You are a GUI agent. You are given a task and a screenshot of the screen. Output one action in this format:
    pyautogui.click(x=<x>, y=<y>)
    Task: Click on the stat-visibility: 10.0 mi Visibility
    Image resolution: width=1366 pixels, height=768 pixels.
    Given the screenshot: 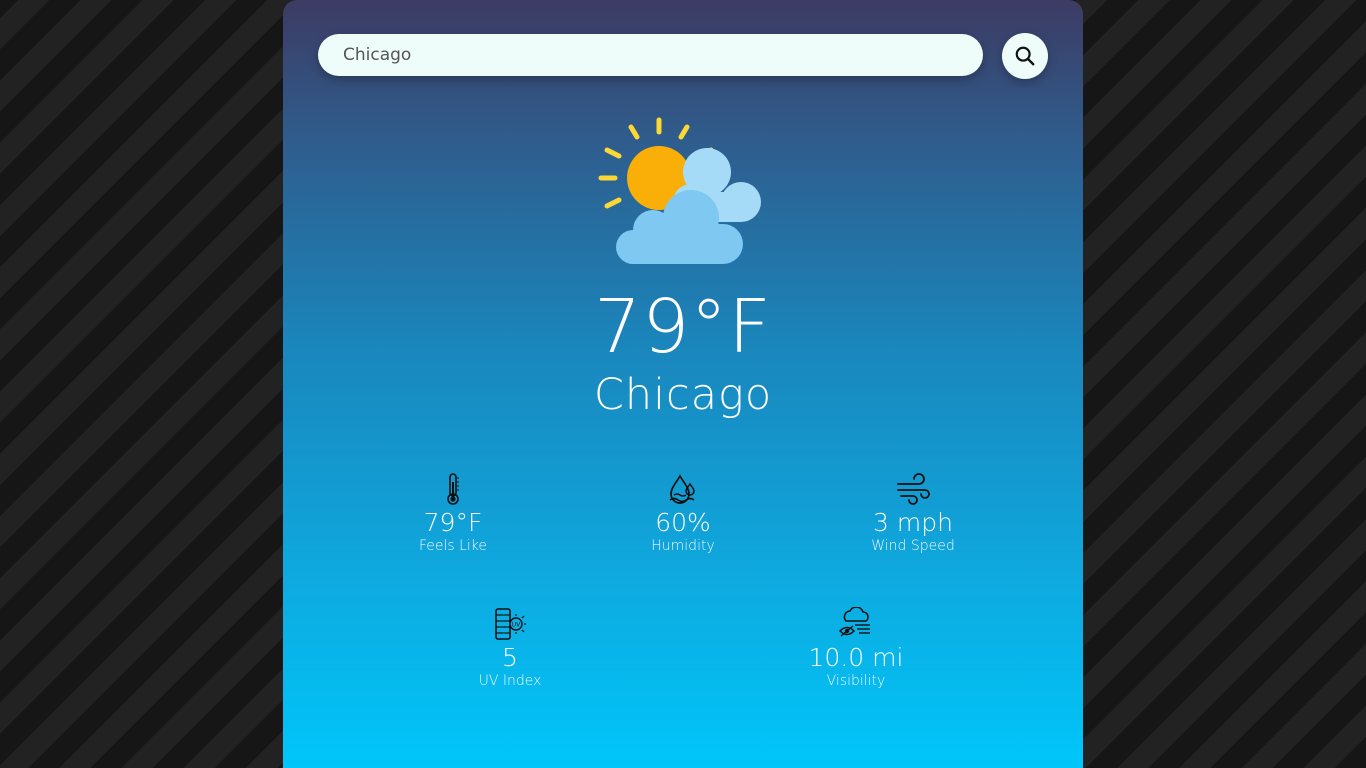 What is the action you would take?
    pyautogui.click(x=856, y=648)
    